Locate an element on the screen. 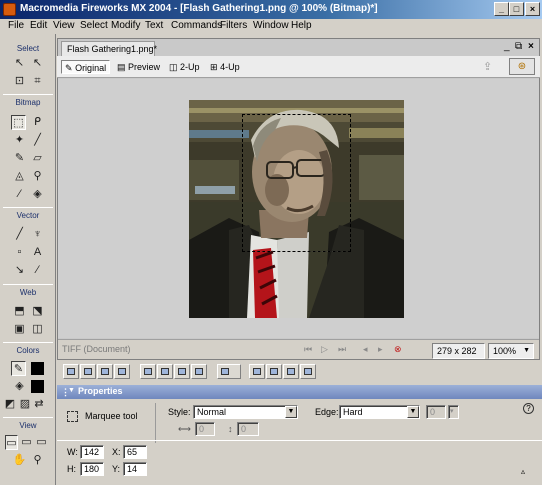  modify-toolbar is located at coordinates (299, 372).